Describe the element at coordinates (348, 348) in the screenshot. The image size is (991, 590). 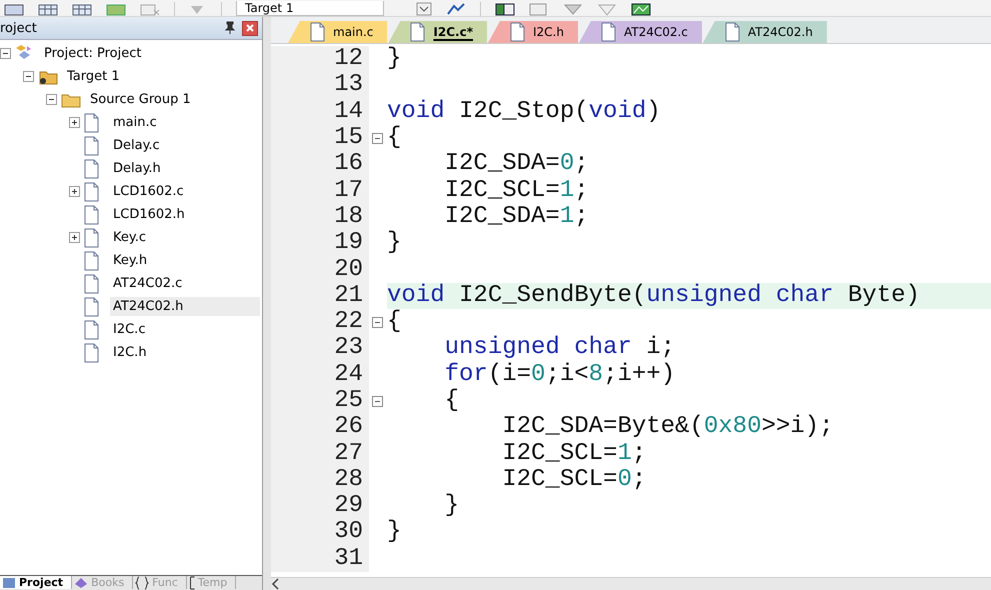
I see `line-number: 23` at that location.